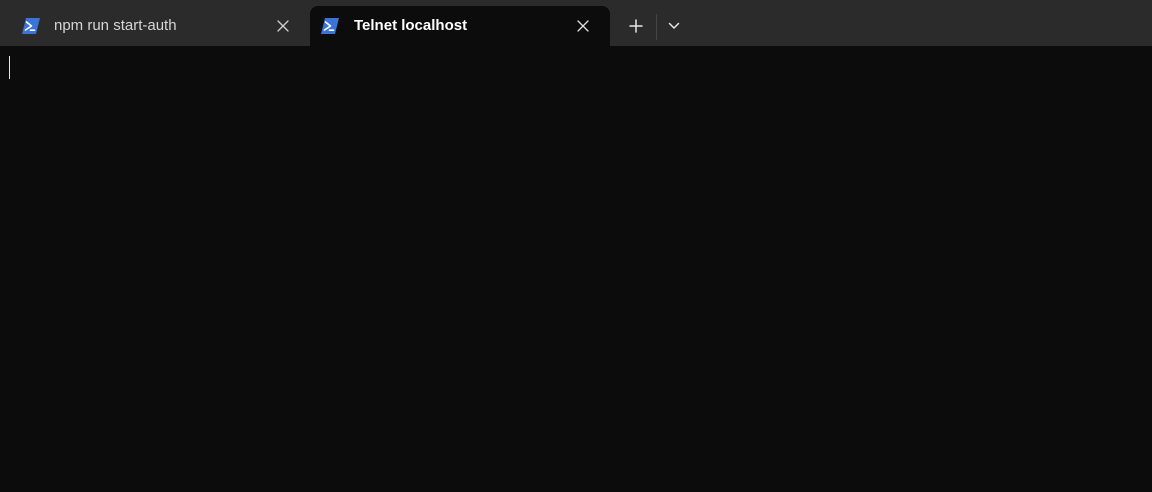 This screenshot has width=1152, height=492. I want to click on tab-title: Telnet localhost, so click(411, 25).